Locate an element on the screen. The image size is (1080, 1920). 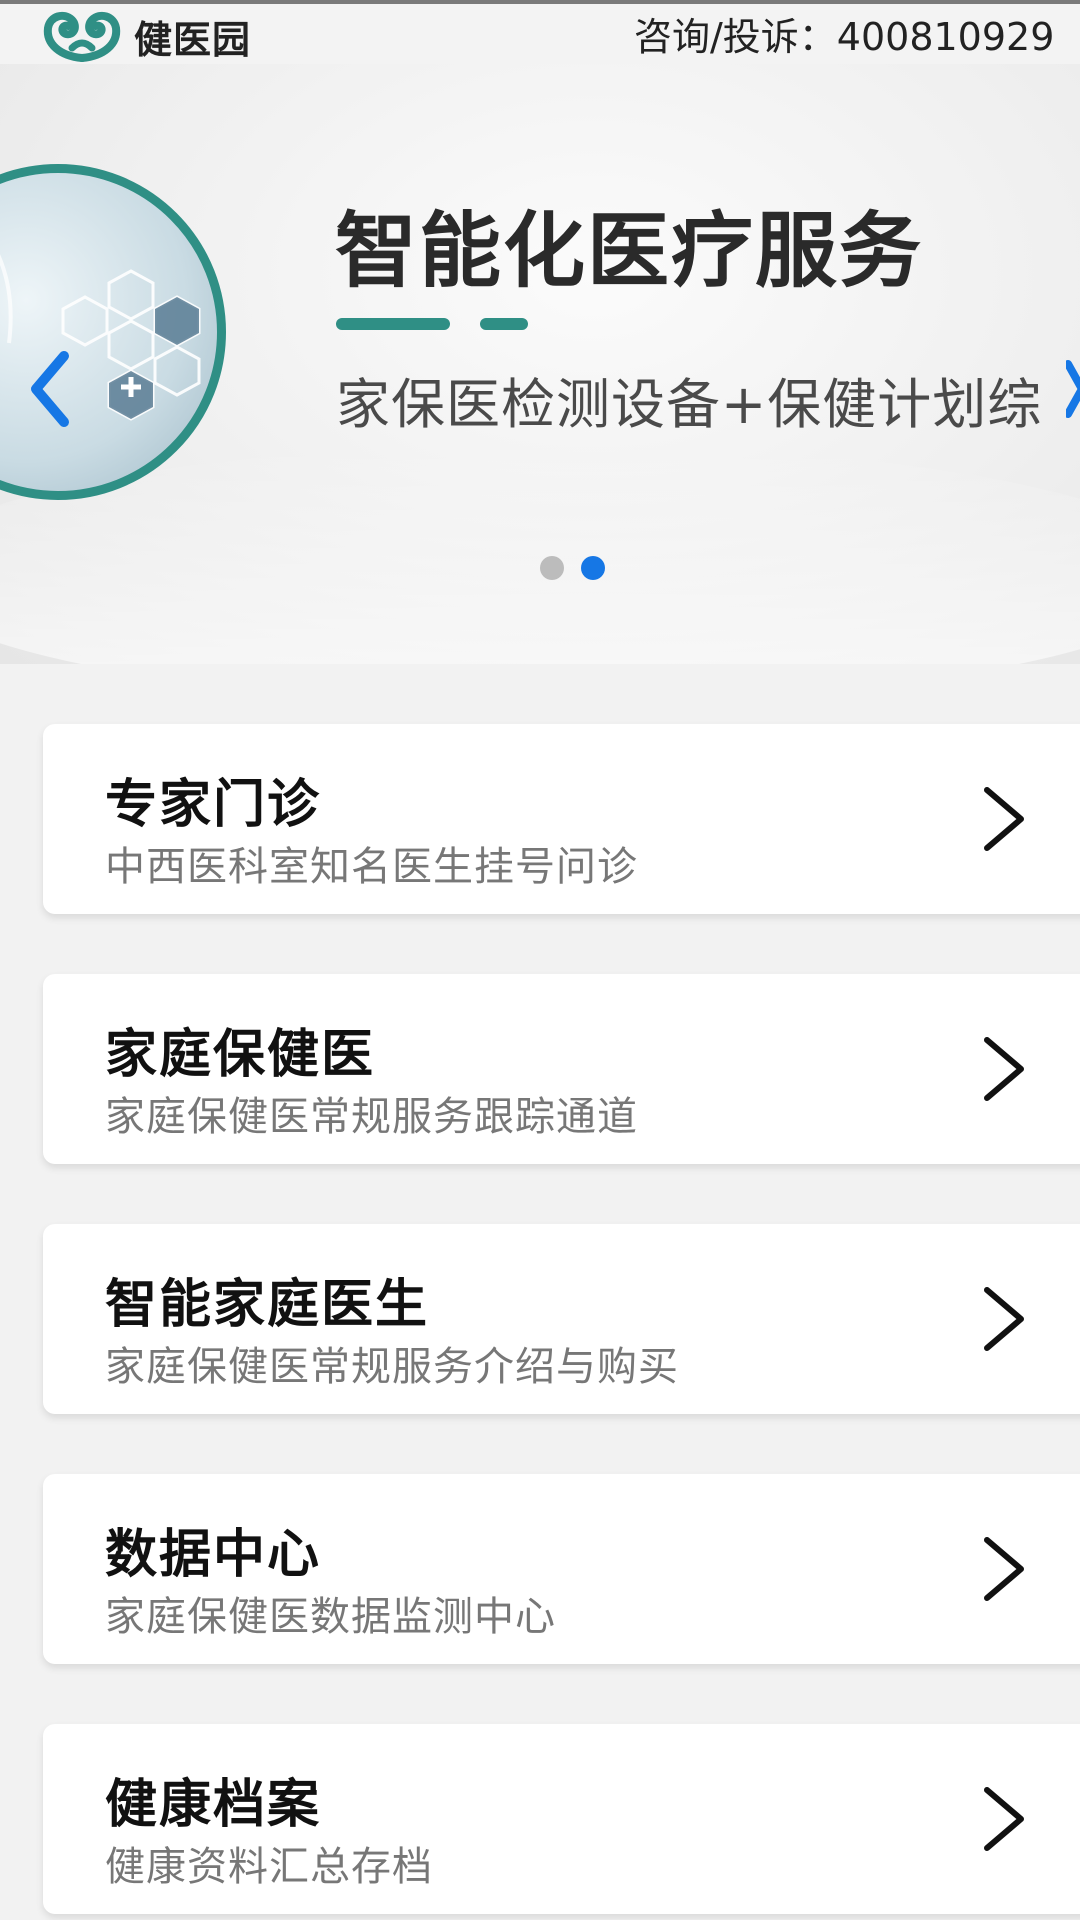
card-title: 健康档案 is located at coordinates (213, 1805).